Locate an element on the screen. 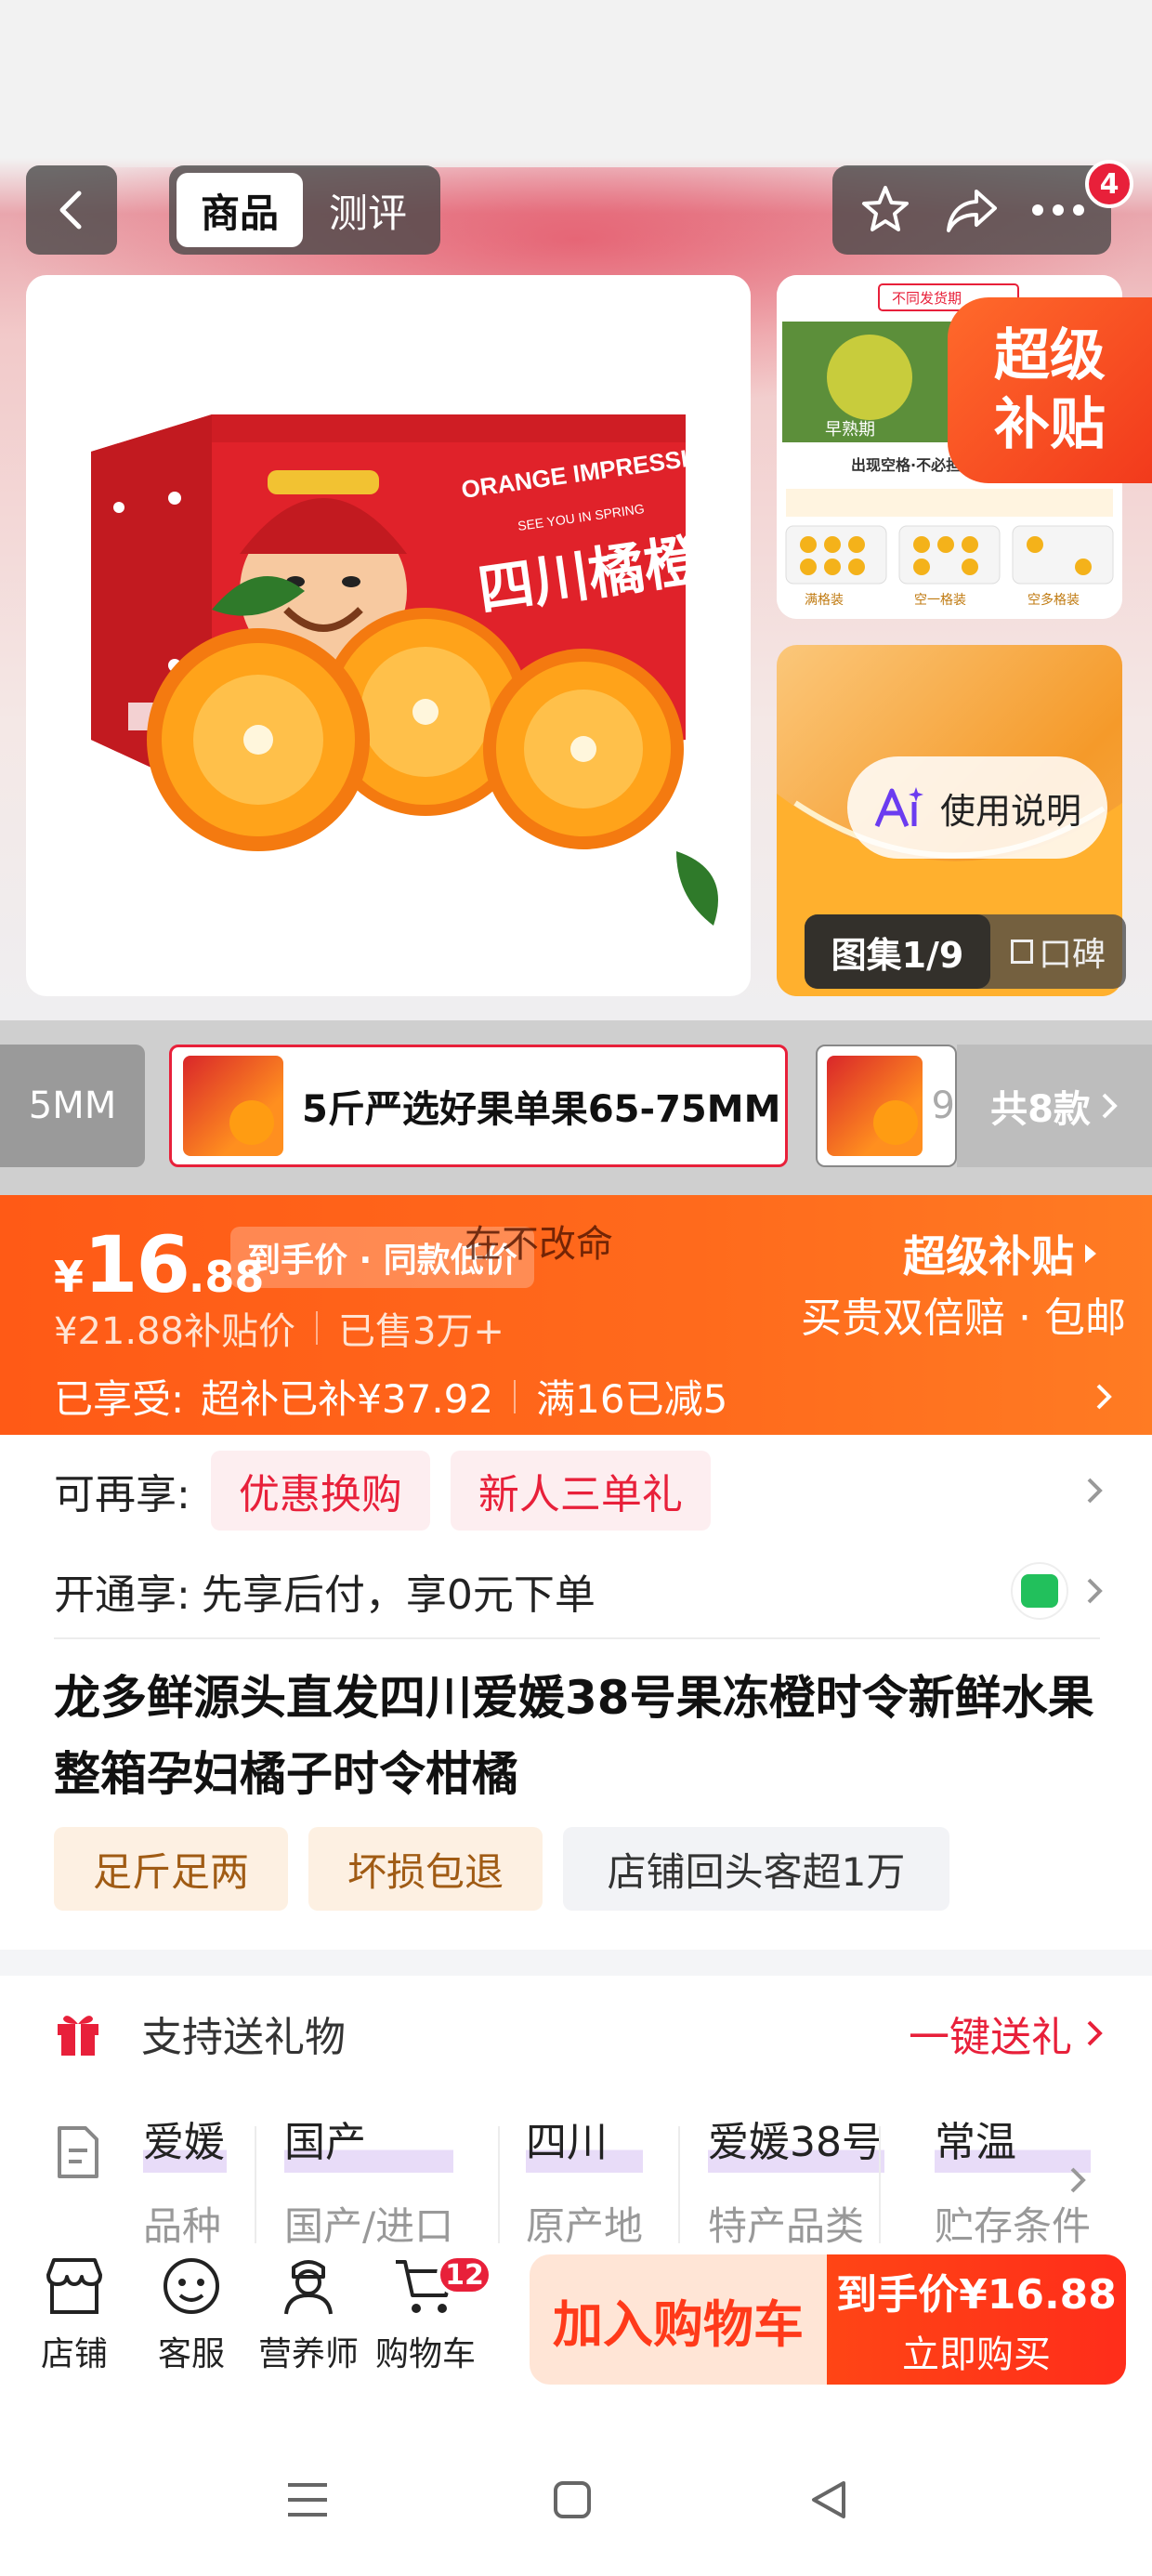 Image resolution: width=1152 pixels, height=2576 pixels. gift-send-link: 一键送礼 is located at coordinates (1006, 2033).